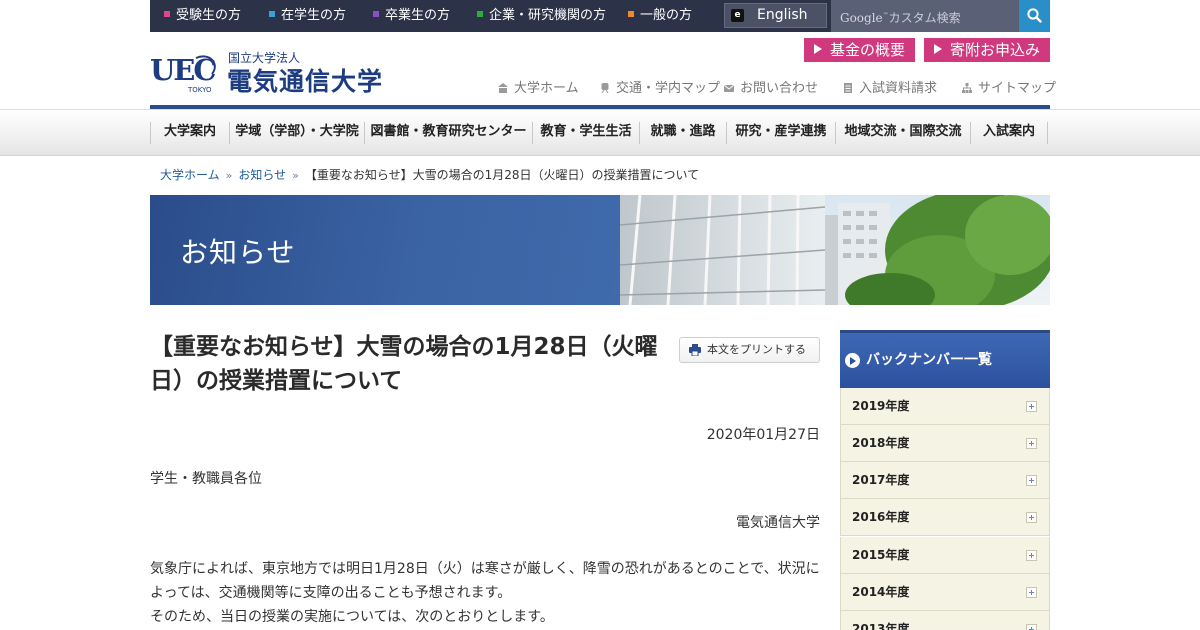  I want to click on year-item-2014: 2014年度, so click(945, 592).